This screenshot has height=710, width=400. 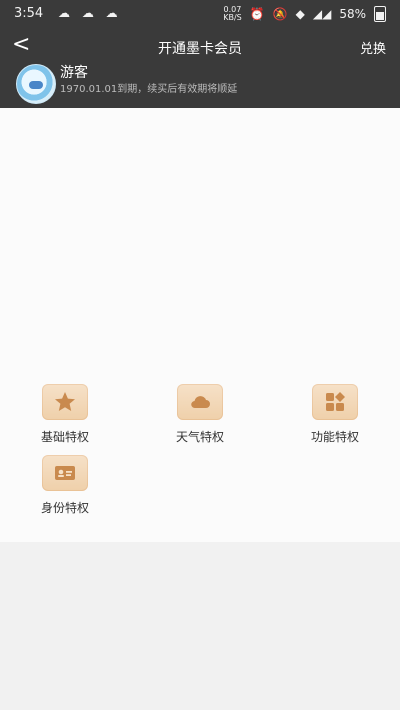 I want to click on network-speed: 0.07 KB/S, so click(x=232, y=14).